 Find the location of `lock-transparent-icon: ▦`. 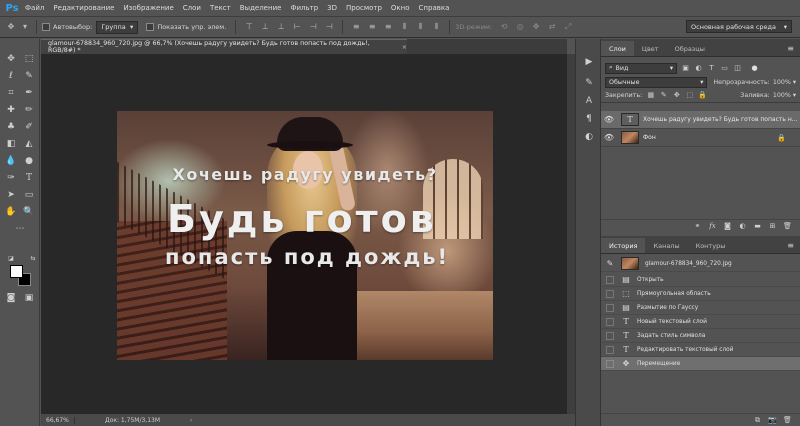

lock-transparent-icon: ▦ is located at coordinates (650, 95).